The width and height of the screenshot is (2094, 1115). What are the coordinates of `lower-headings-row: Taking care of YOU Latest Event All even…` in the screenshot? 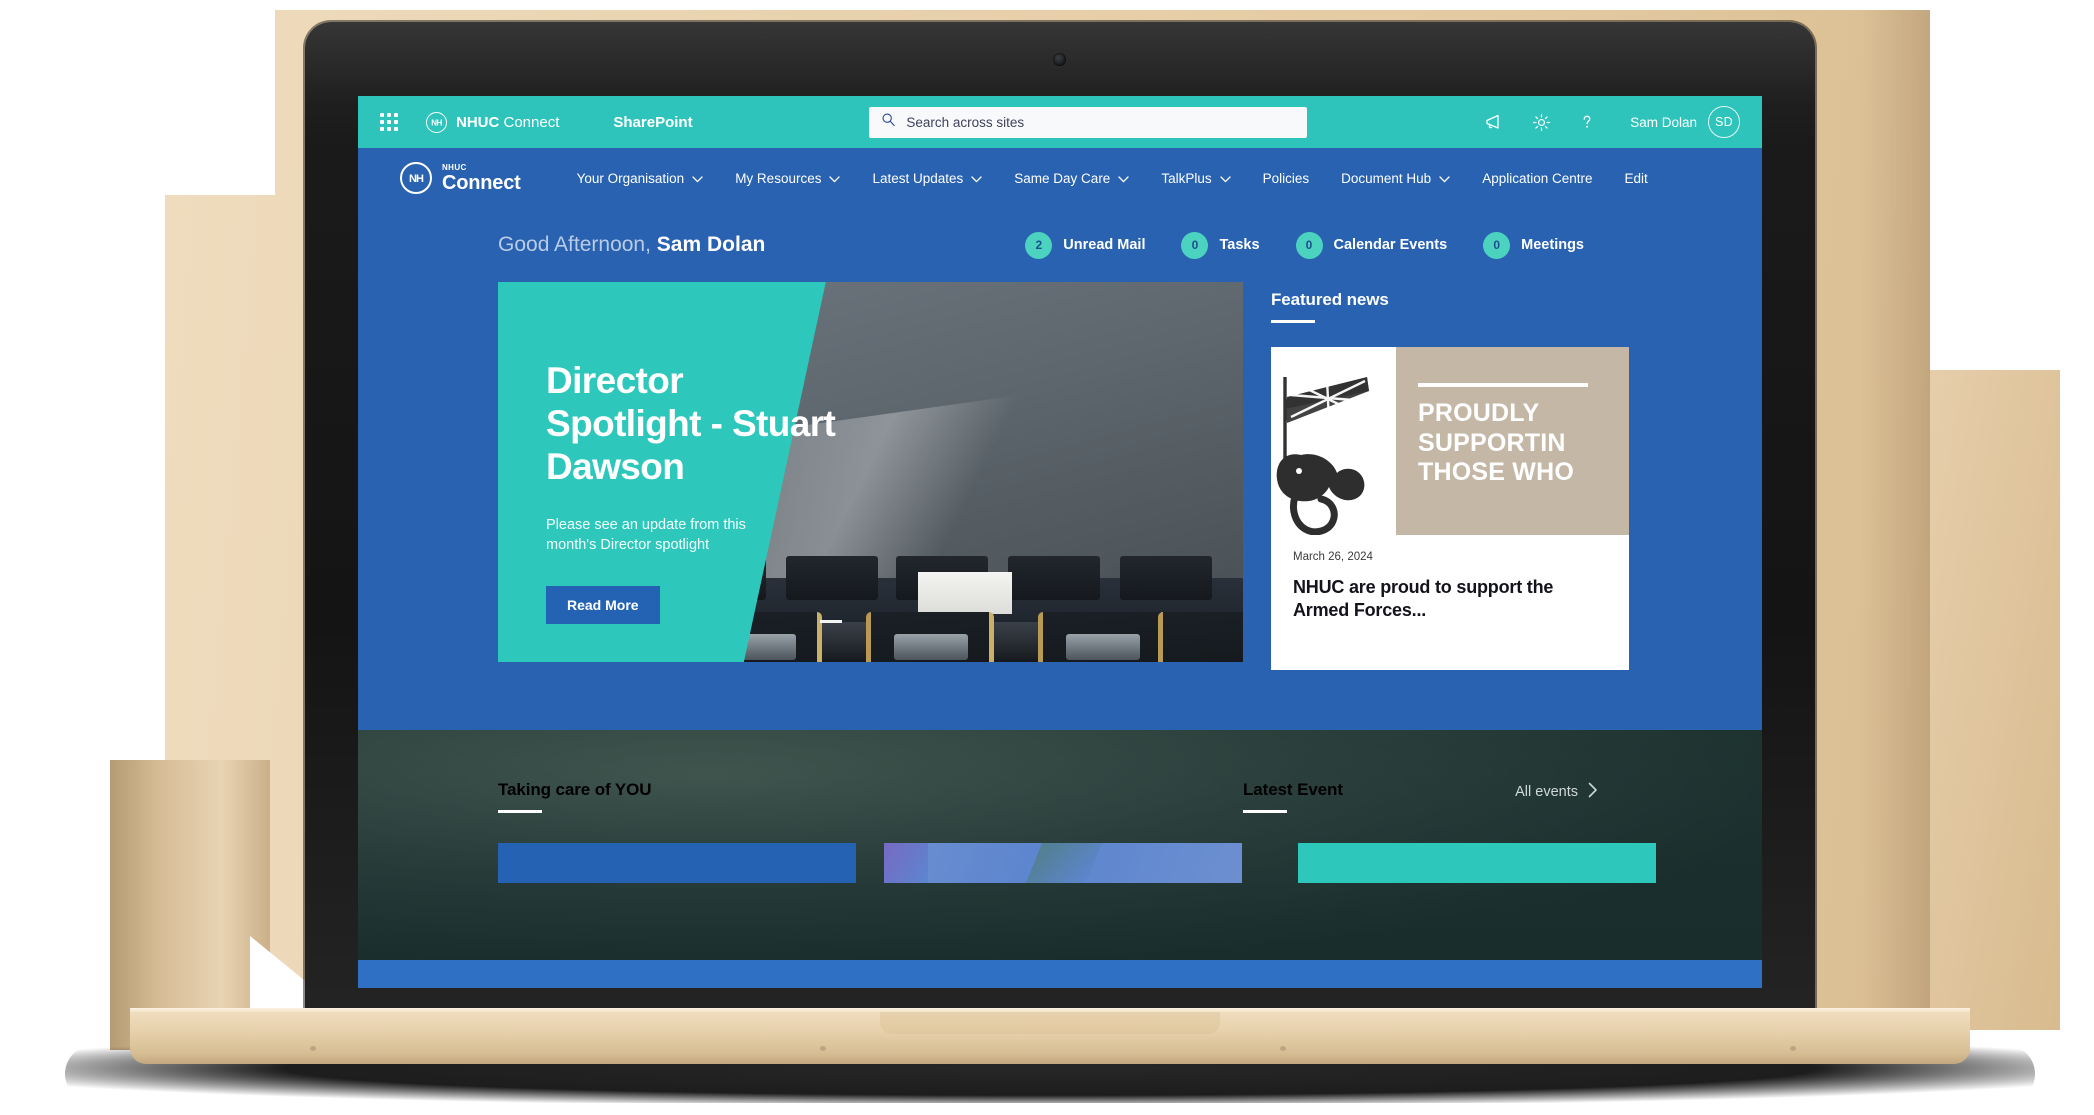 It's located at (1084, 796).